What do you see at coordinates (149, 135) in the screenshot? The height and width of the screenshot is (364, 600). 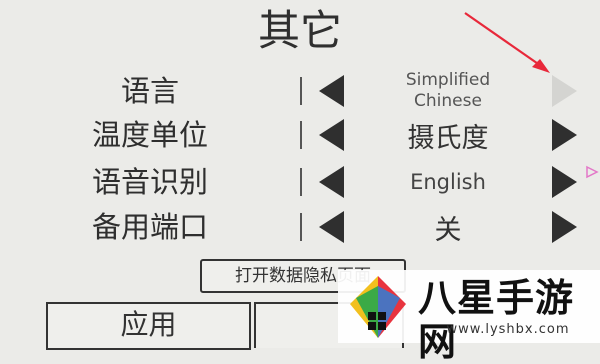 I see `setting-label-temperature-unit: 温度单位` at bounding box center [149, 135].